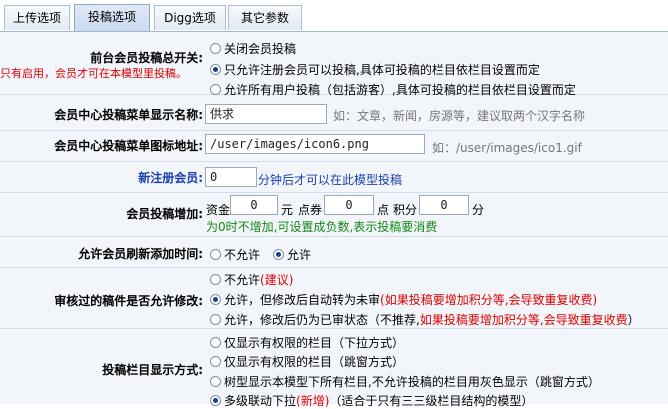  Describe the element at coordinates (334, 16) in the screenshot. I see `tab-bar: 上传选项 投稿选项 Digg选项 其它参数` at that location.